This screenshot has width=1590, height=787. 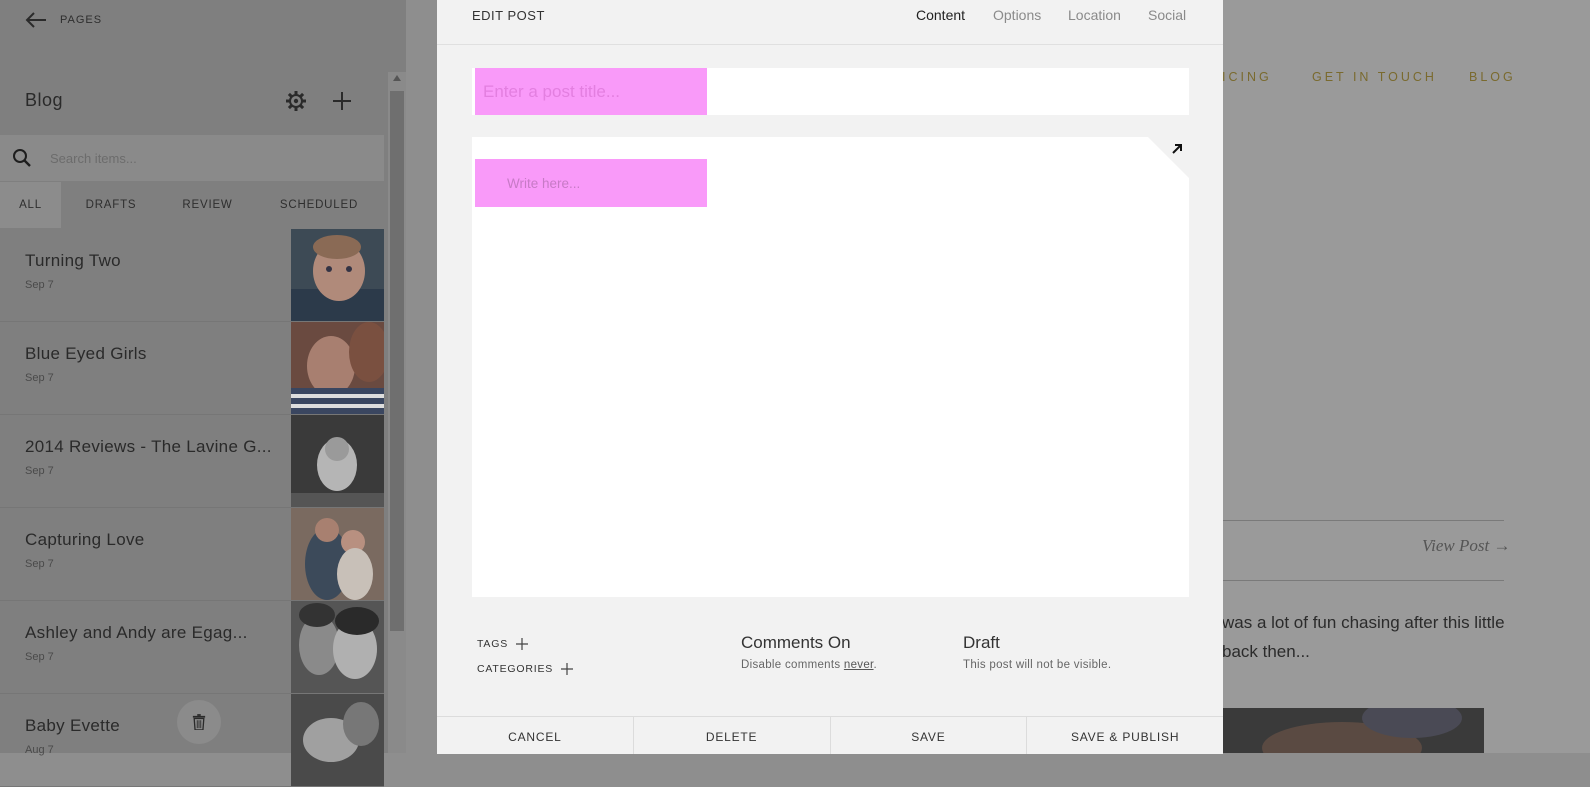 I want to click on post-body-input, so click(x=591, y=183).